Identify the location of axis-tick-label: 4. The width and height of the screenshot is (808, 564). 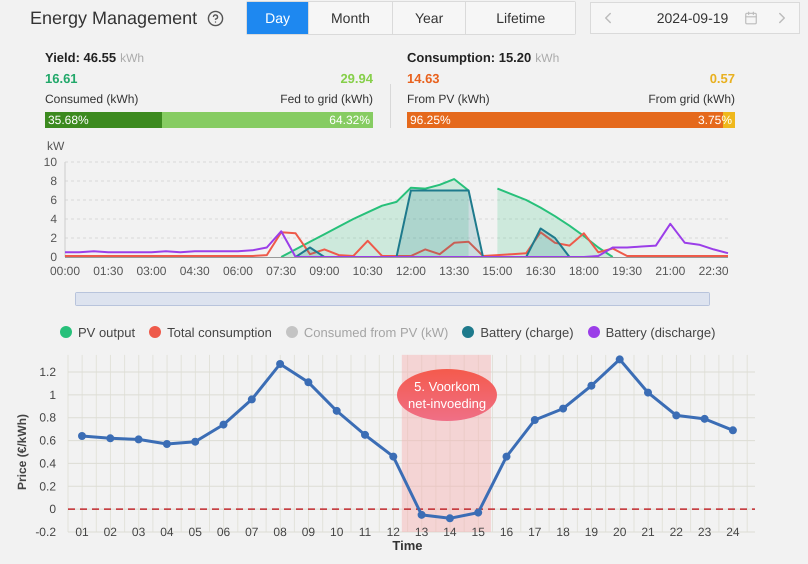
(53, 219).